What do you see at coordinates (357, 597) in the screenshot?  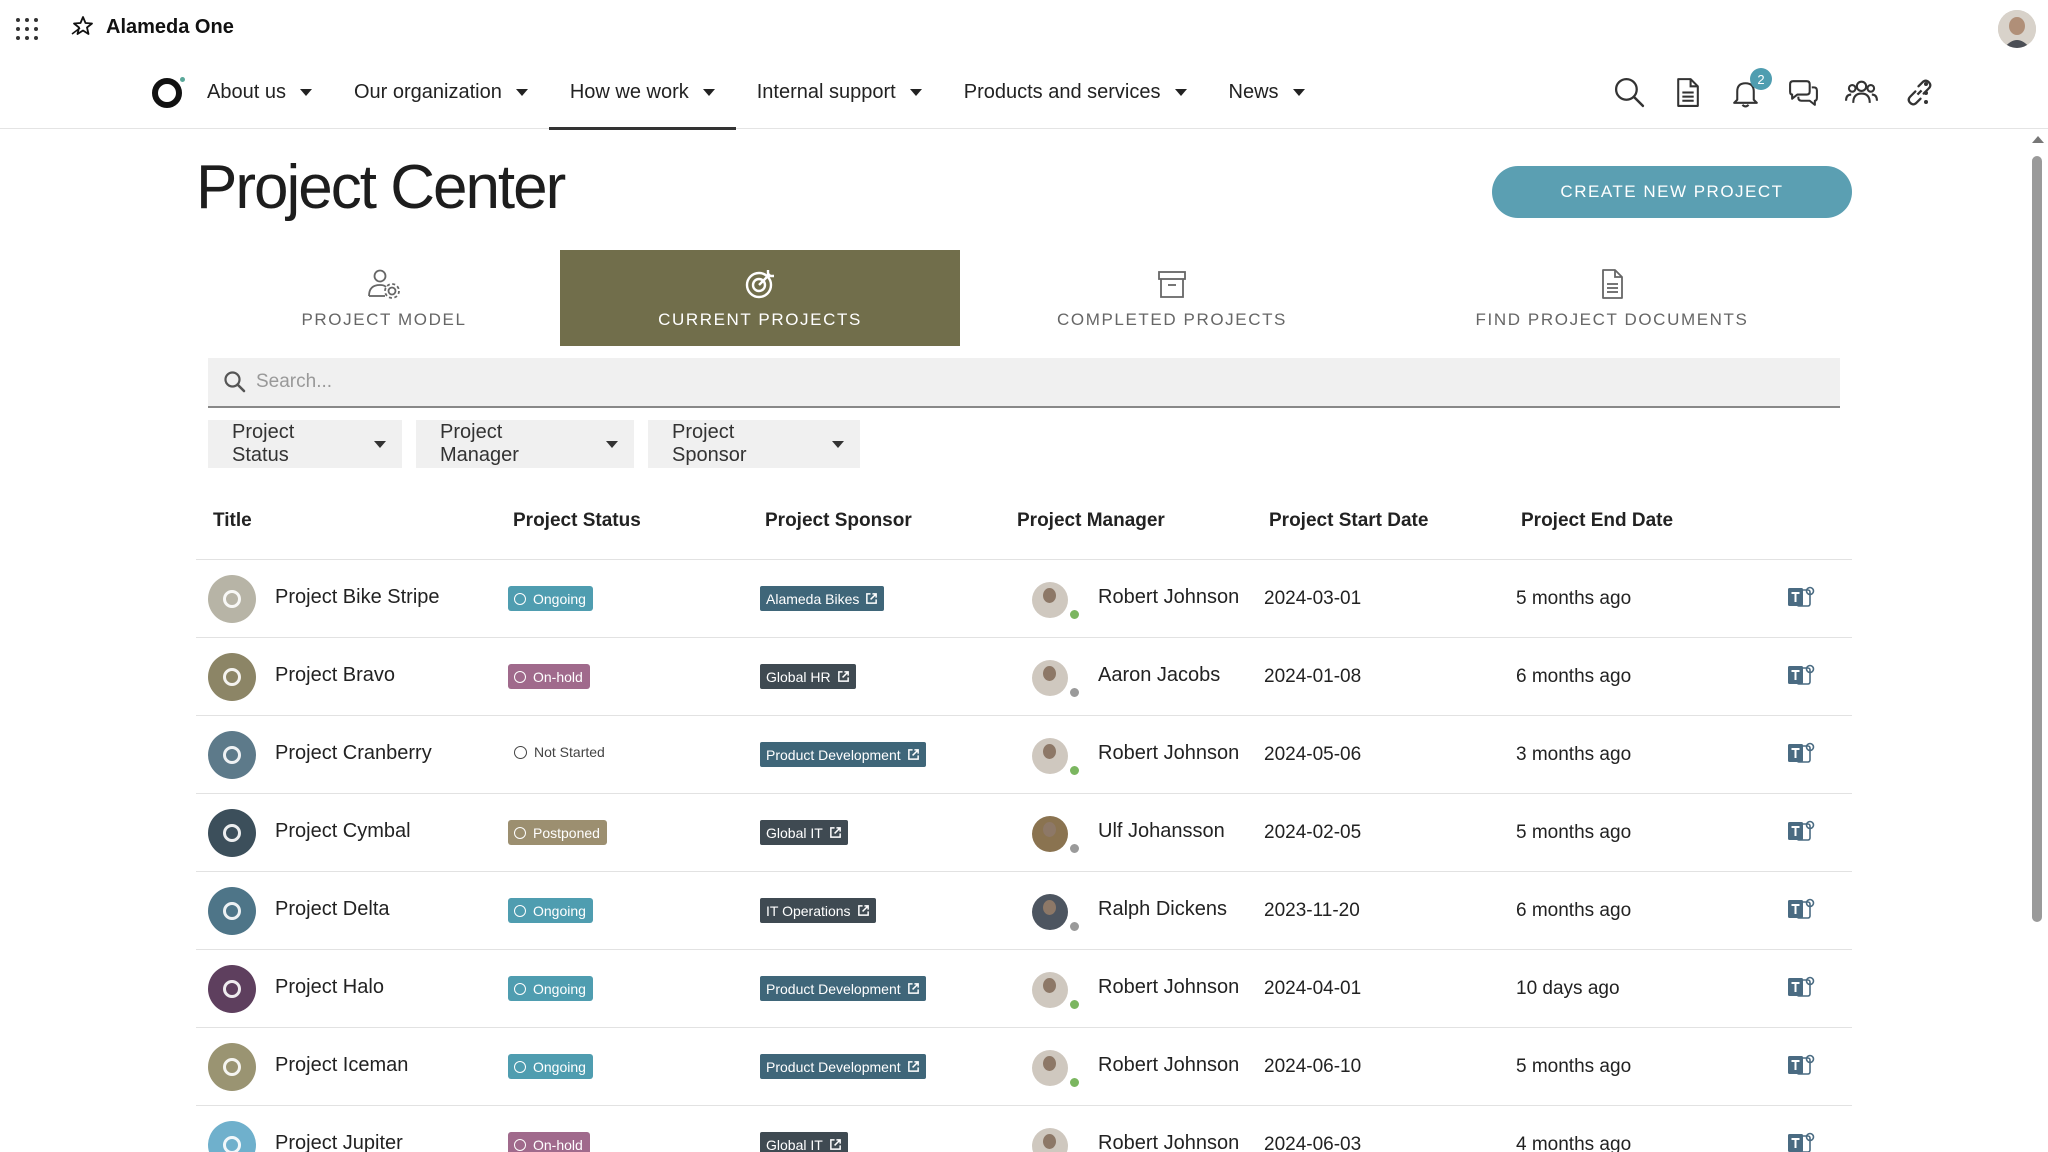 I see `project-title-link: Project Bike Stripe` at bounding box center [357, 597].